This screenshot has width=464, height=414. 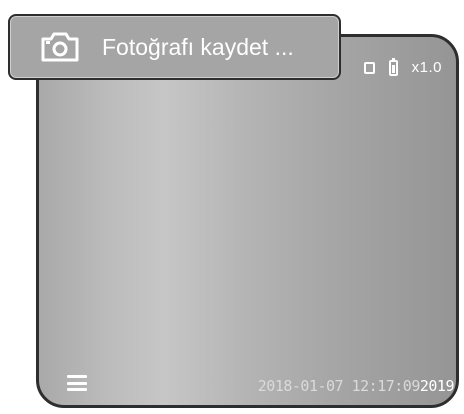 I want to click on battery-icon, so click(x=393, y=66).